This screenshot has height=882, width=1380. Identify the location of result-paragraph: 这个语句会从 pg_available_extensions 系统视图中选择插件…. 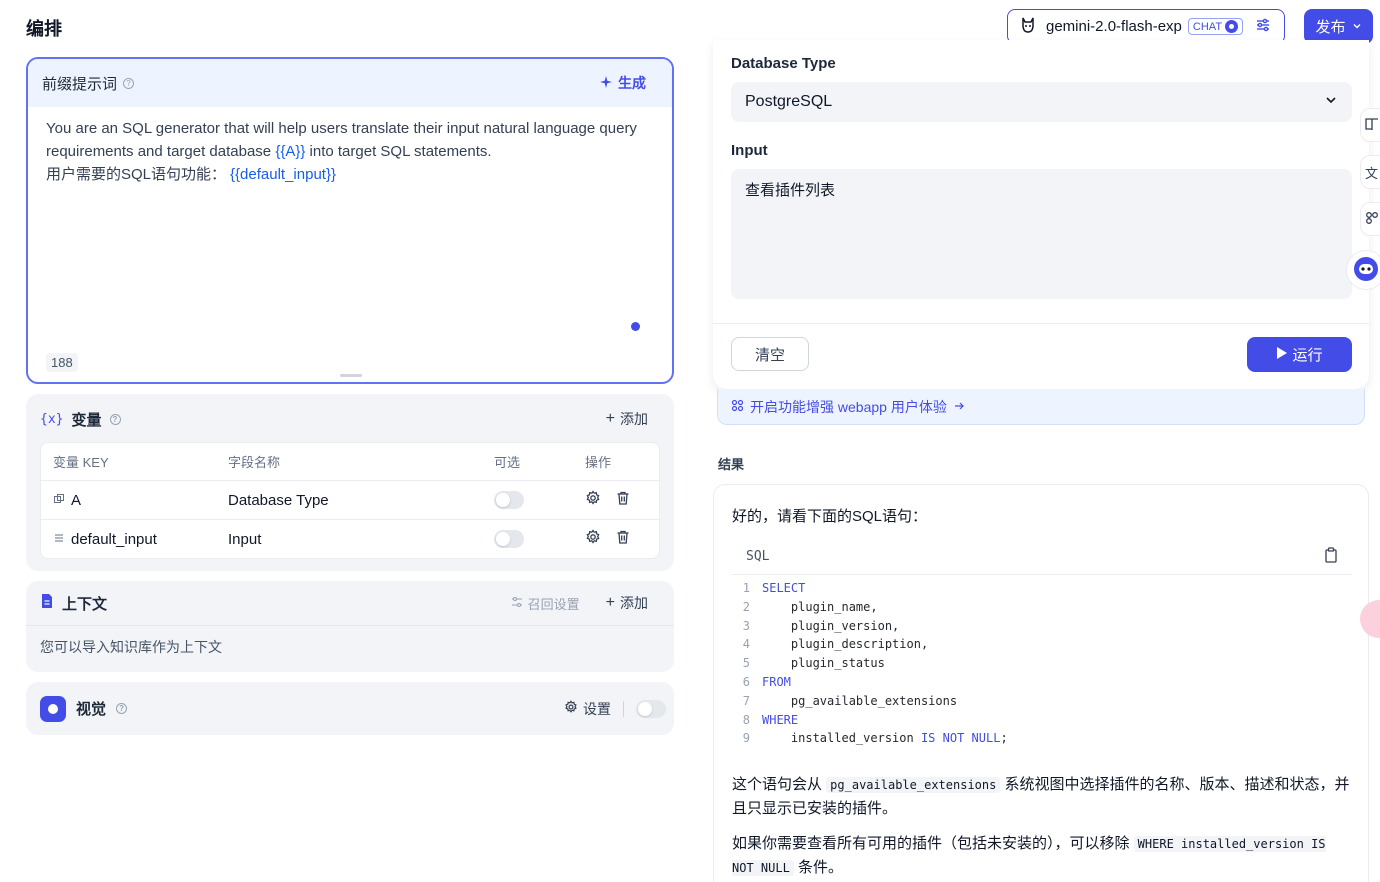
(1042, 796).